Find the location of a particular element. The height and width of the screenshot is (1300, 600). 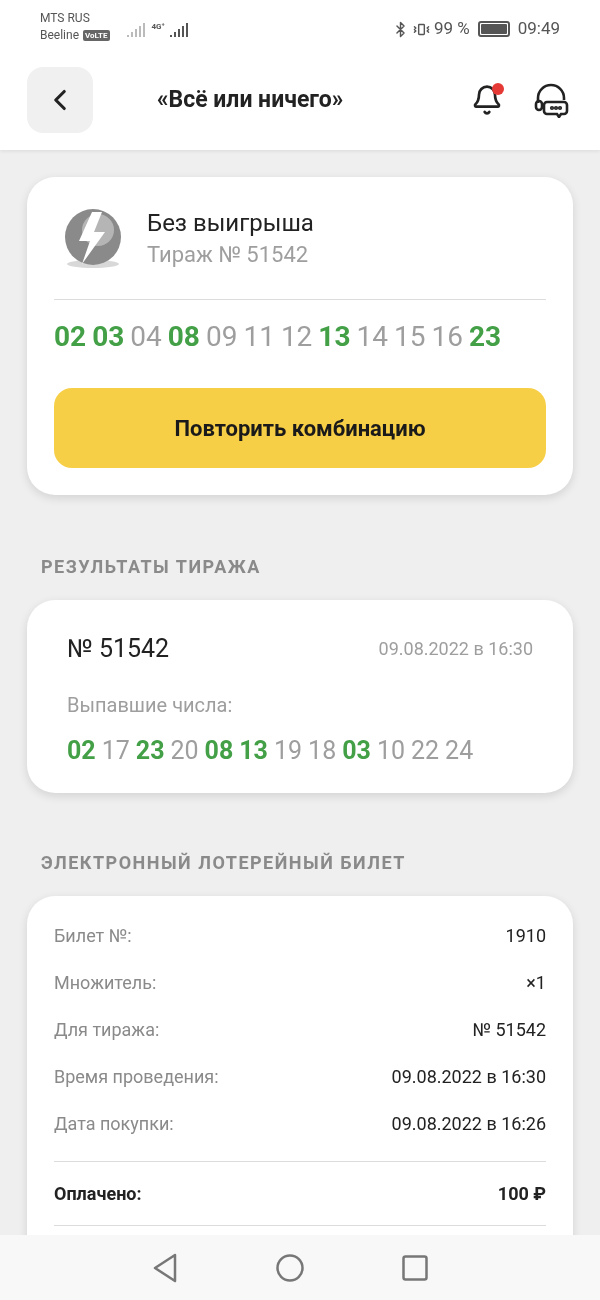

ticket-label: Время проведения: is located at coordinates (136, 1077).